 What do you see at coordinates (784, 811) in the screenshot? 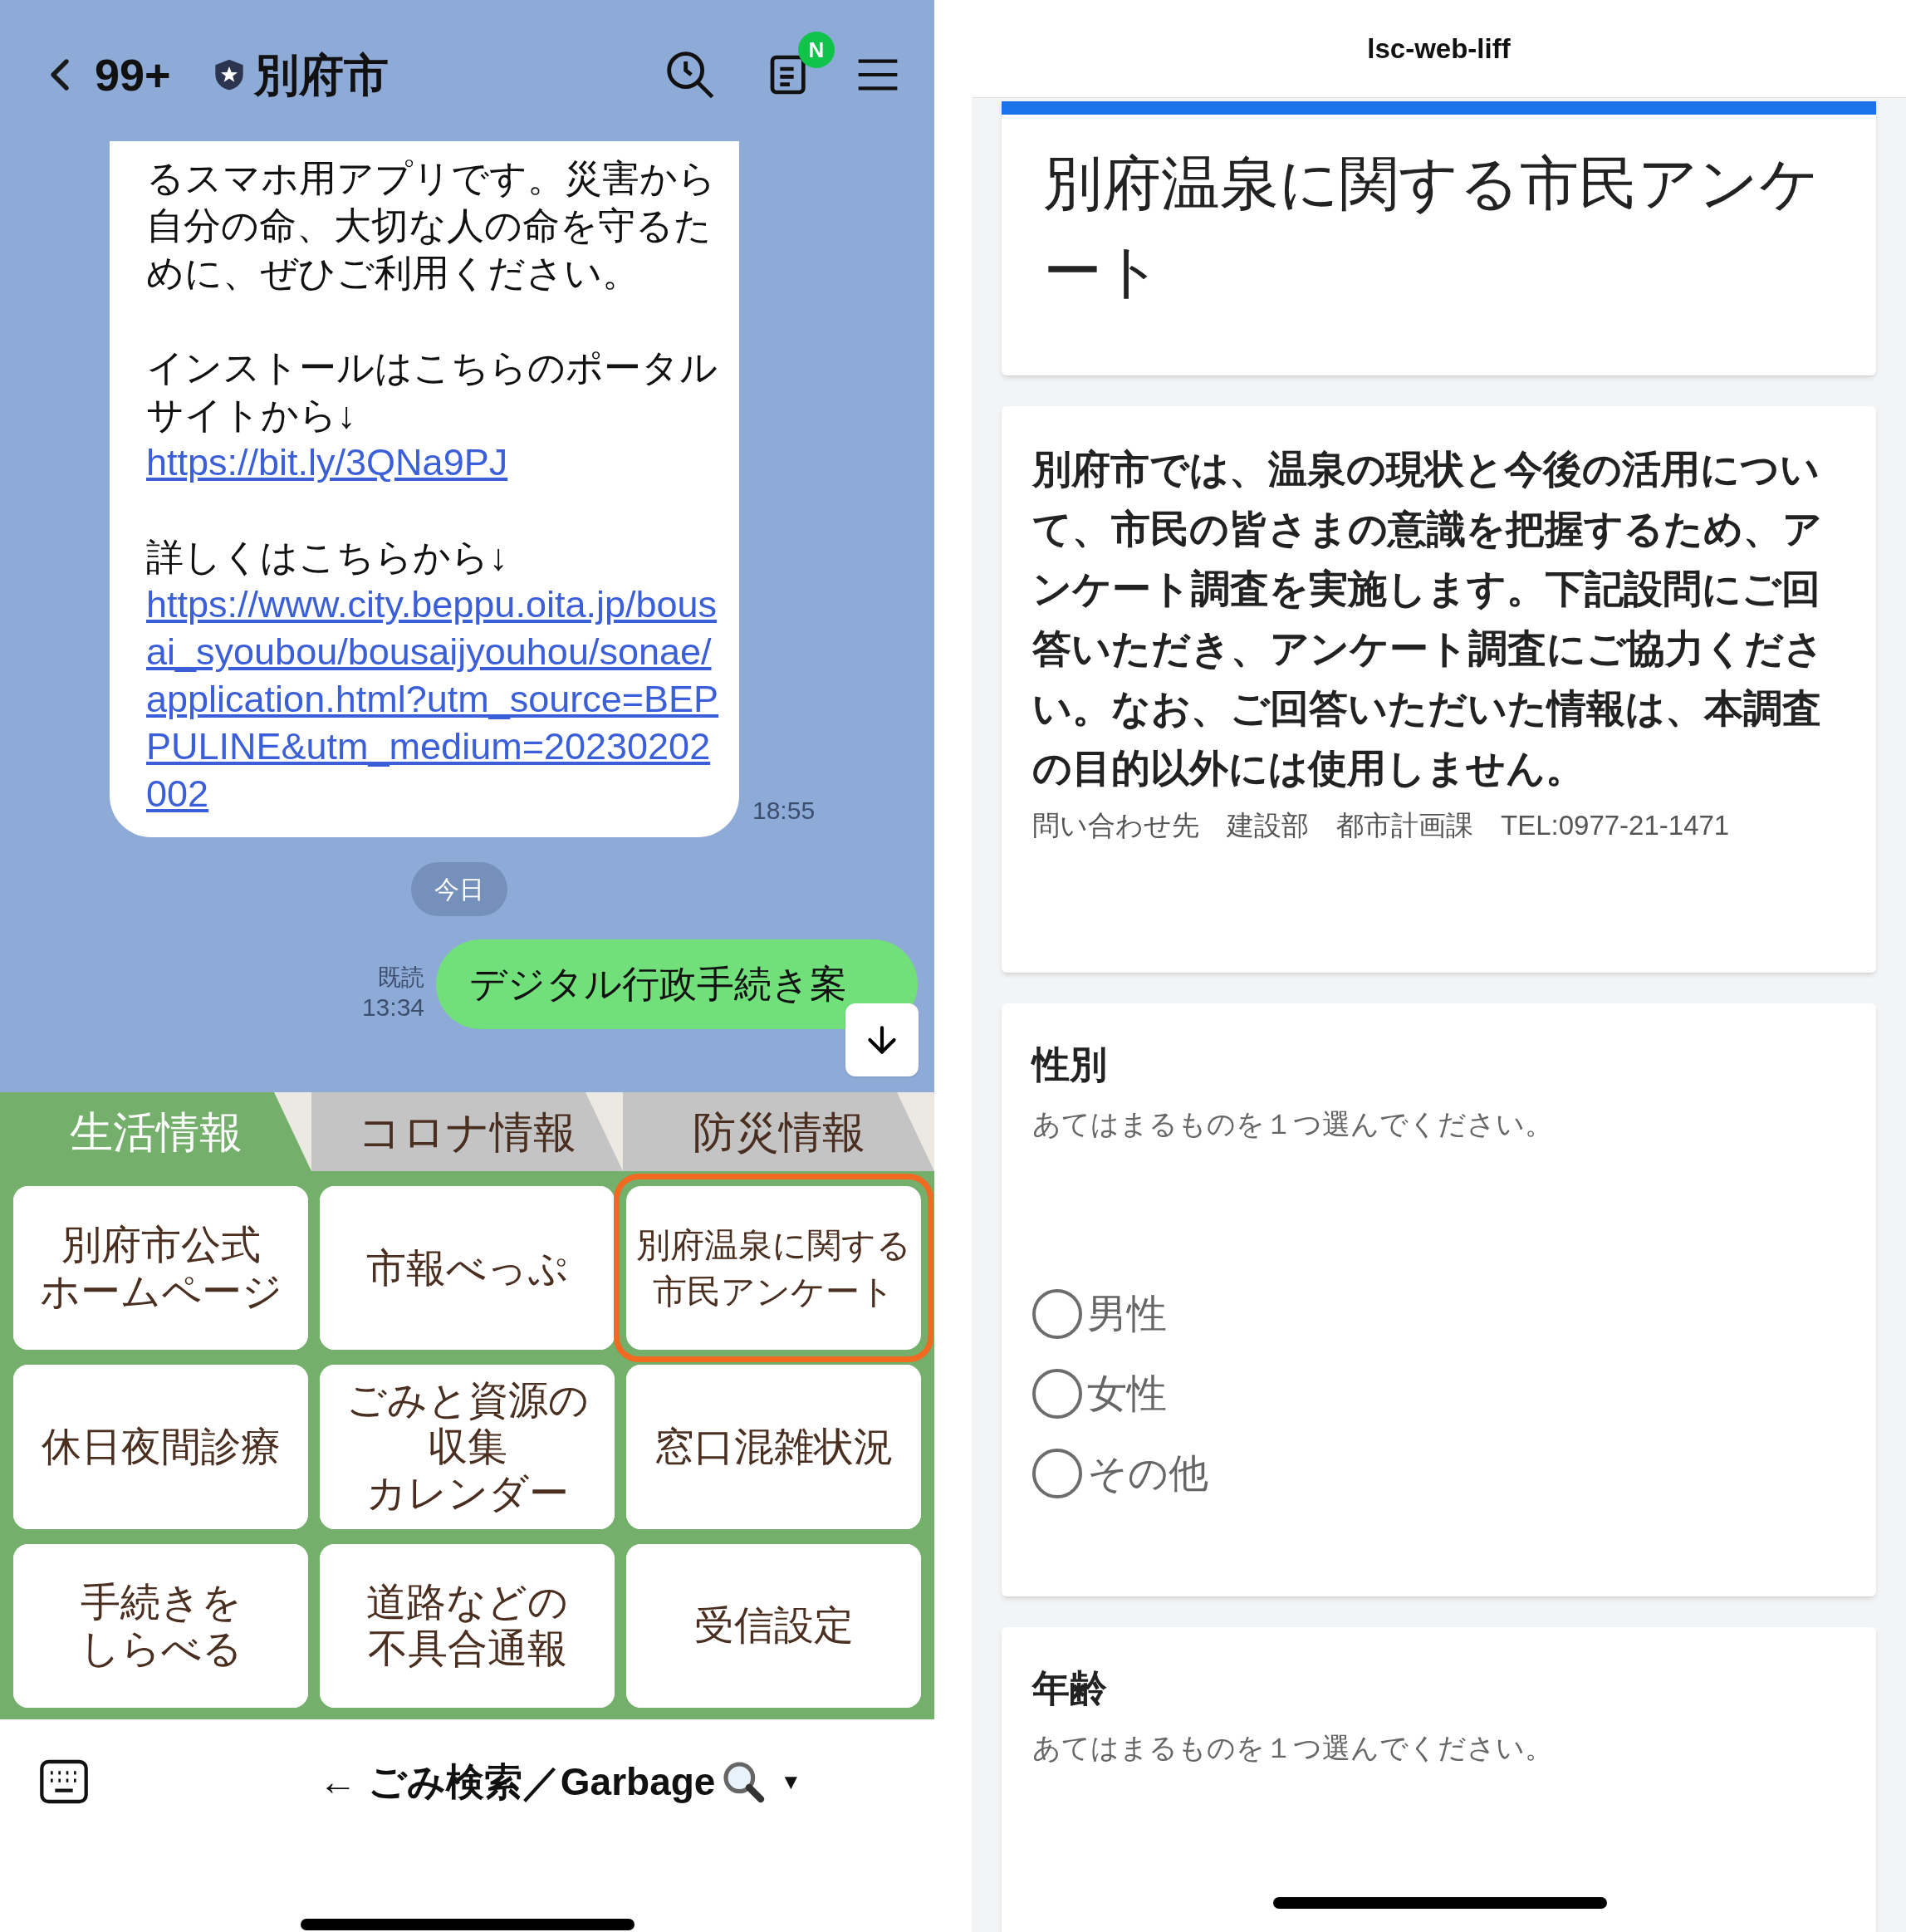
I see `message-time: 18:55` at bounding box center [784, 811].